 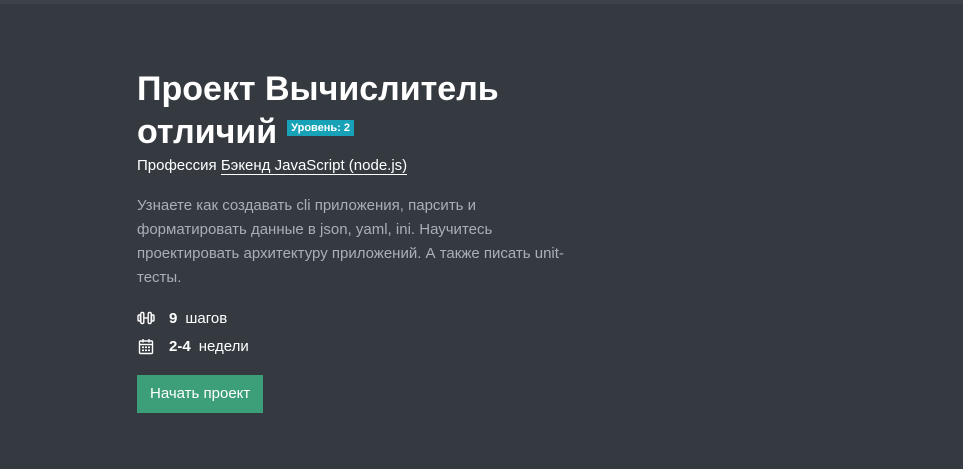 What do you see at coordinates (481, 2) in the screenshot?
I see `top-strip` at bounding box center [481, 2].